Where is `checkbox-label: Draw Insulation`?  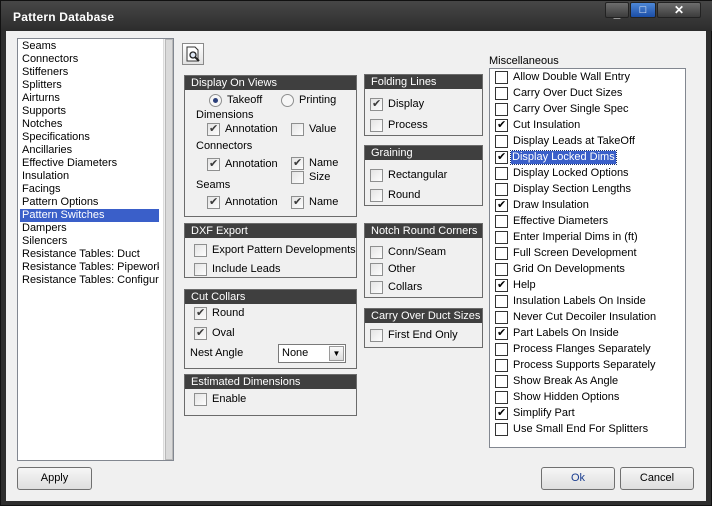
checkbox-label: Draw Insulation is located at coordinates (551, 205).